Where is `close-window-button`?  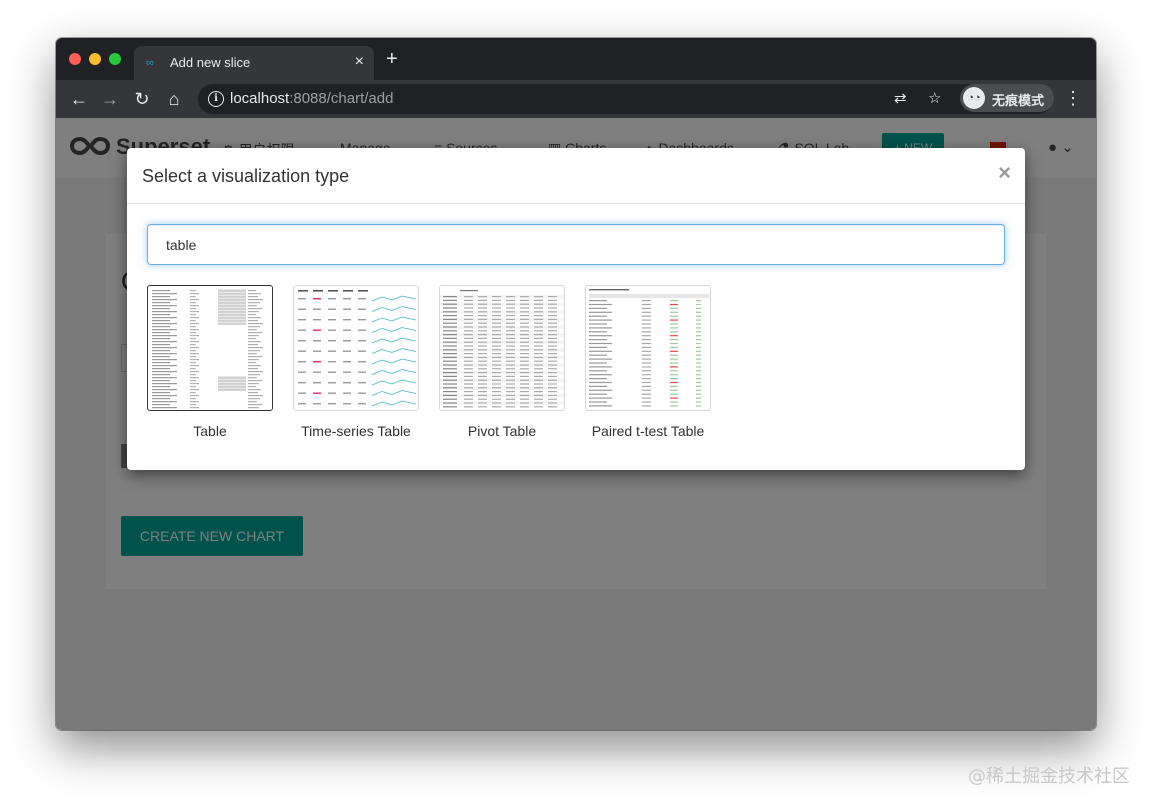 close-window-button is located at coordinates (75, 59).